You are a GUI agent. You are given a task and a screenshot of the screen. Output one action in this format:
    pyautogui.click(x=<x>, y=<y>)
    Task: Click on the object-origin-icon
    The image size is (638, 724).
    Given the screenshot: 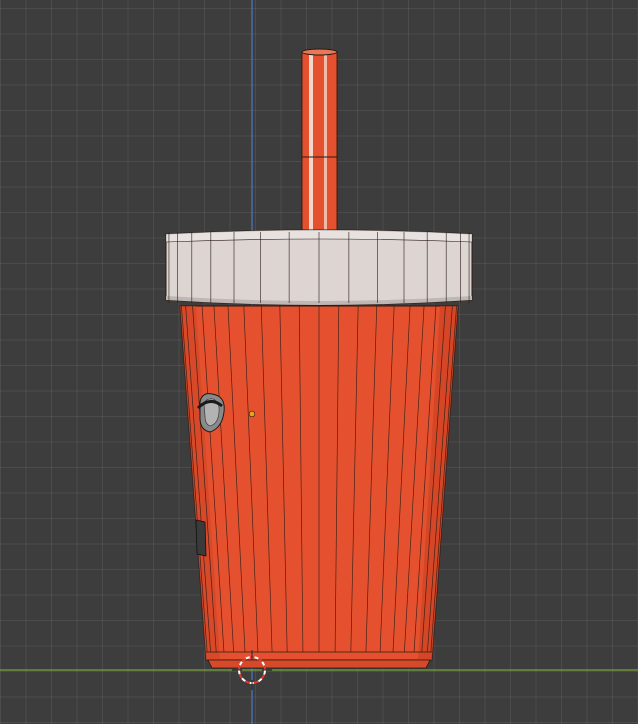 What is the action you would take?
    pyautogui.click(x=252, y=414)
    